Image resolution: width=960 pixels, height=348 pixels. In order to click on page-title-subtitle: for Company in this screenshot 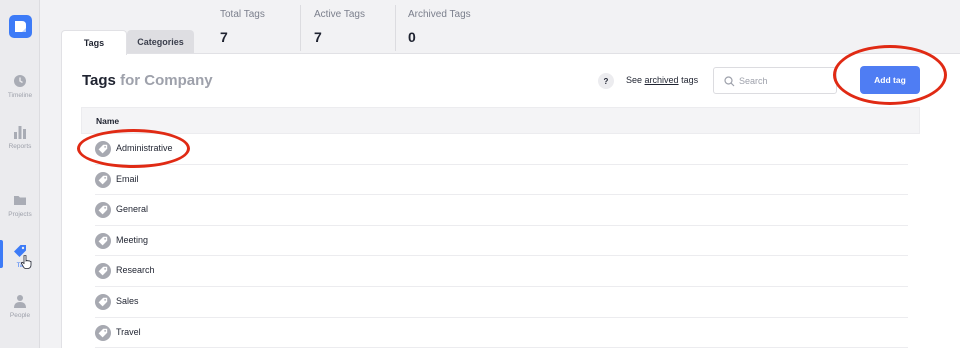, I will do `click(166, 80)`.